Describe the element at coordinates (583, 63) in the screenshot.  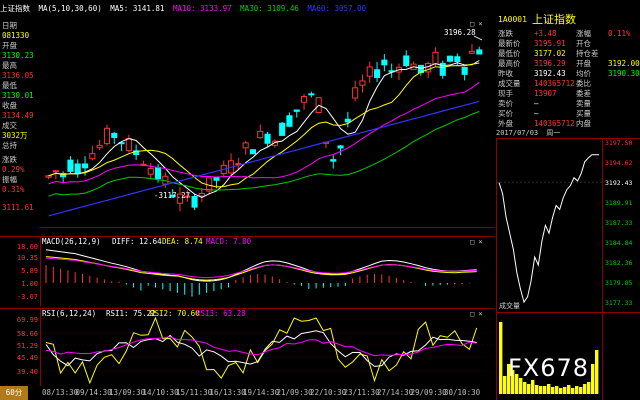
I see `quote-label: 开盘` at that location.